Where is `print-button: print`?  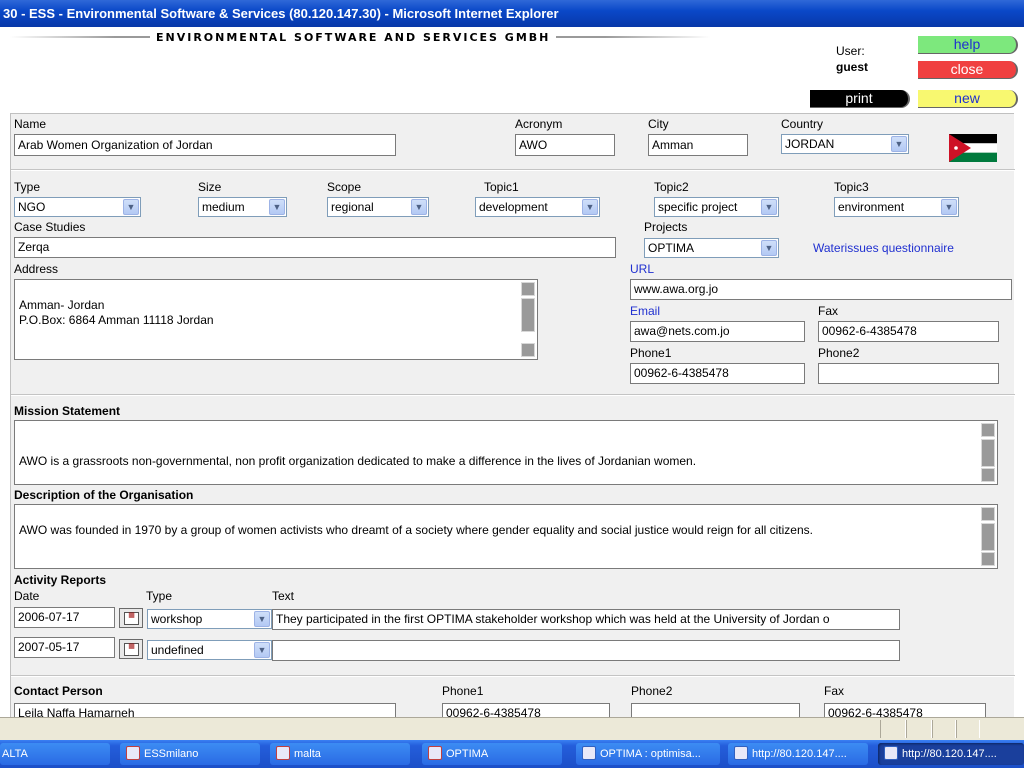 print-button: print is located at coordinates (860, 99).